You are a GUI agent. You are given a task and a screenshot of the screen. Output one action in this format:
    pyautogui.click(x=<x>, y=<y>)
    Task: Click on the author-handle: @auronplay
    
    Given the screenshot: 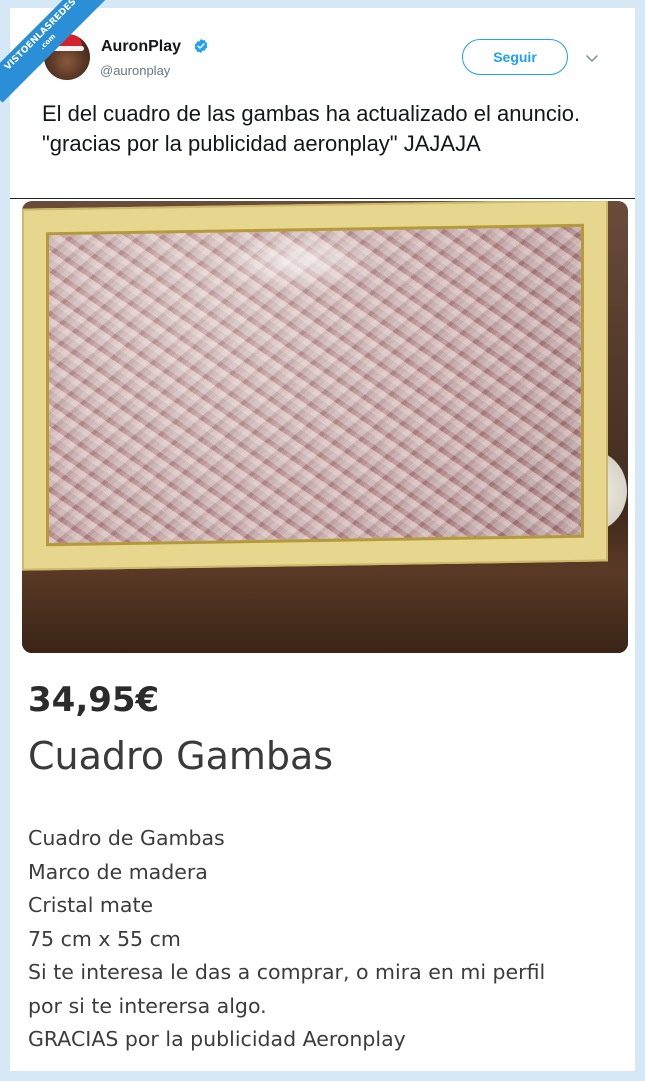 What is the action you would take?
    pyautogui.click(x=135, y=70)
    